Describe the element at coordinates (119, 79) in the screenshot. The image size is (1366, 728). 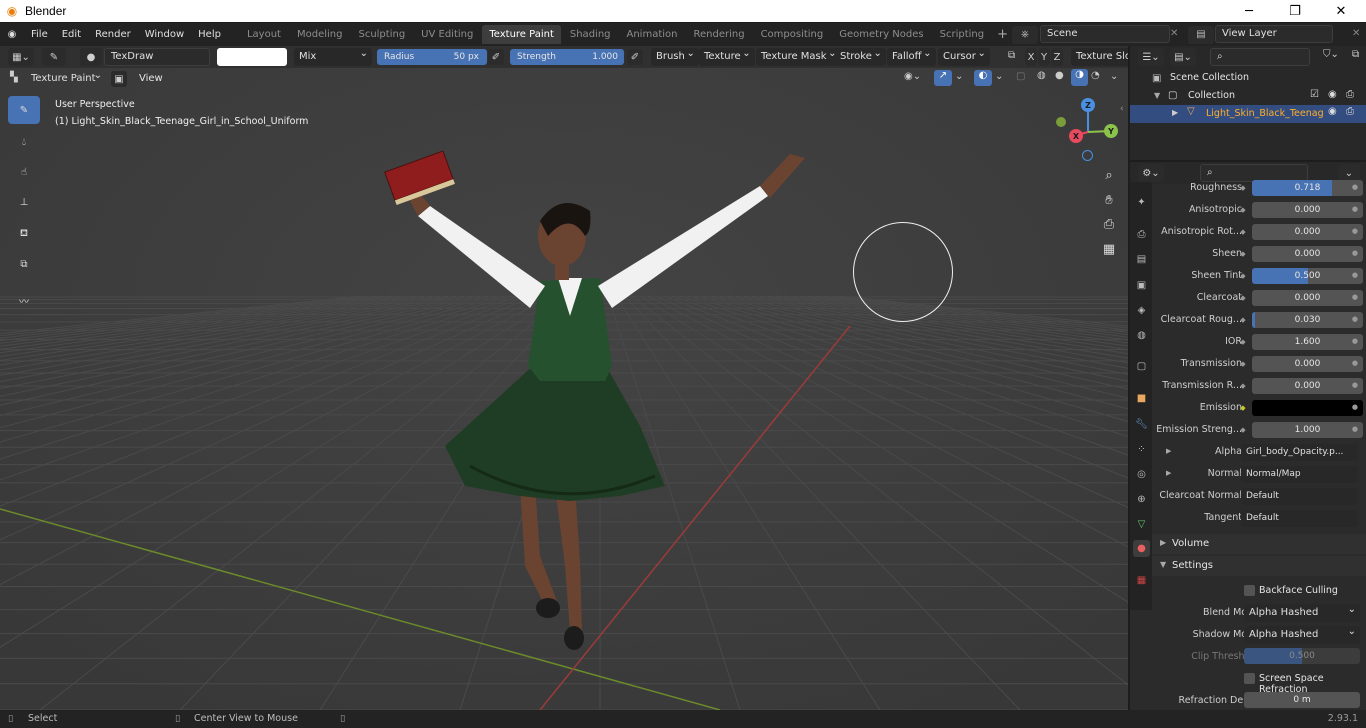
I see `slots-toggle-icon: ▣` at that location.